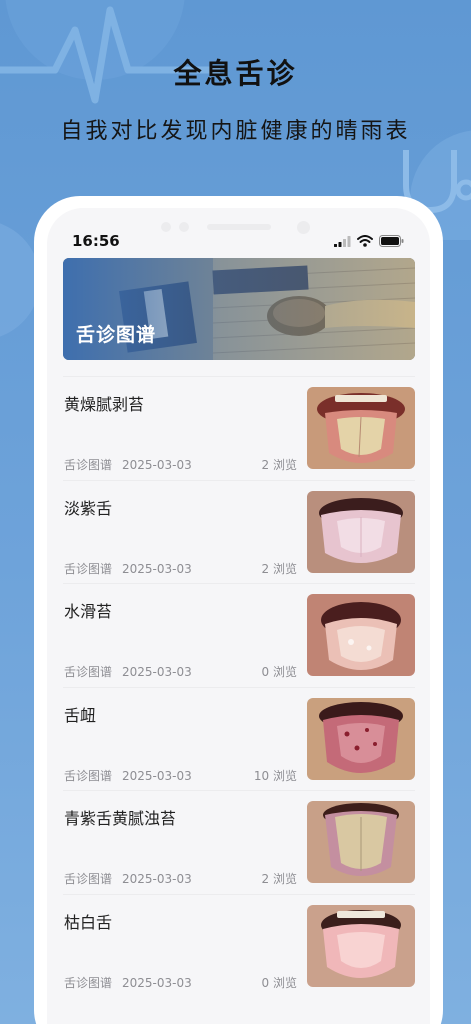  I want to click on battery-icon, so click(391, 241).